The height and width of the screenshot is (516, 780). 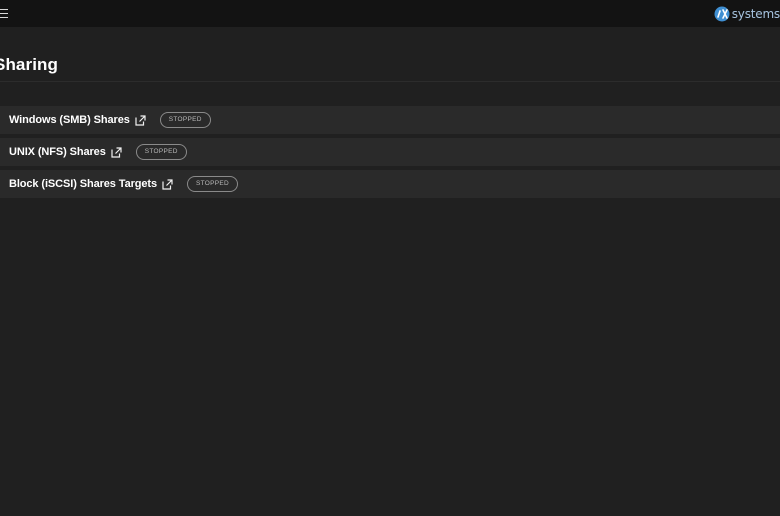 I want to click on brand-text: systems, so click(x=755, y=13).